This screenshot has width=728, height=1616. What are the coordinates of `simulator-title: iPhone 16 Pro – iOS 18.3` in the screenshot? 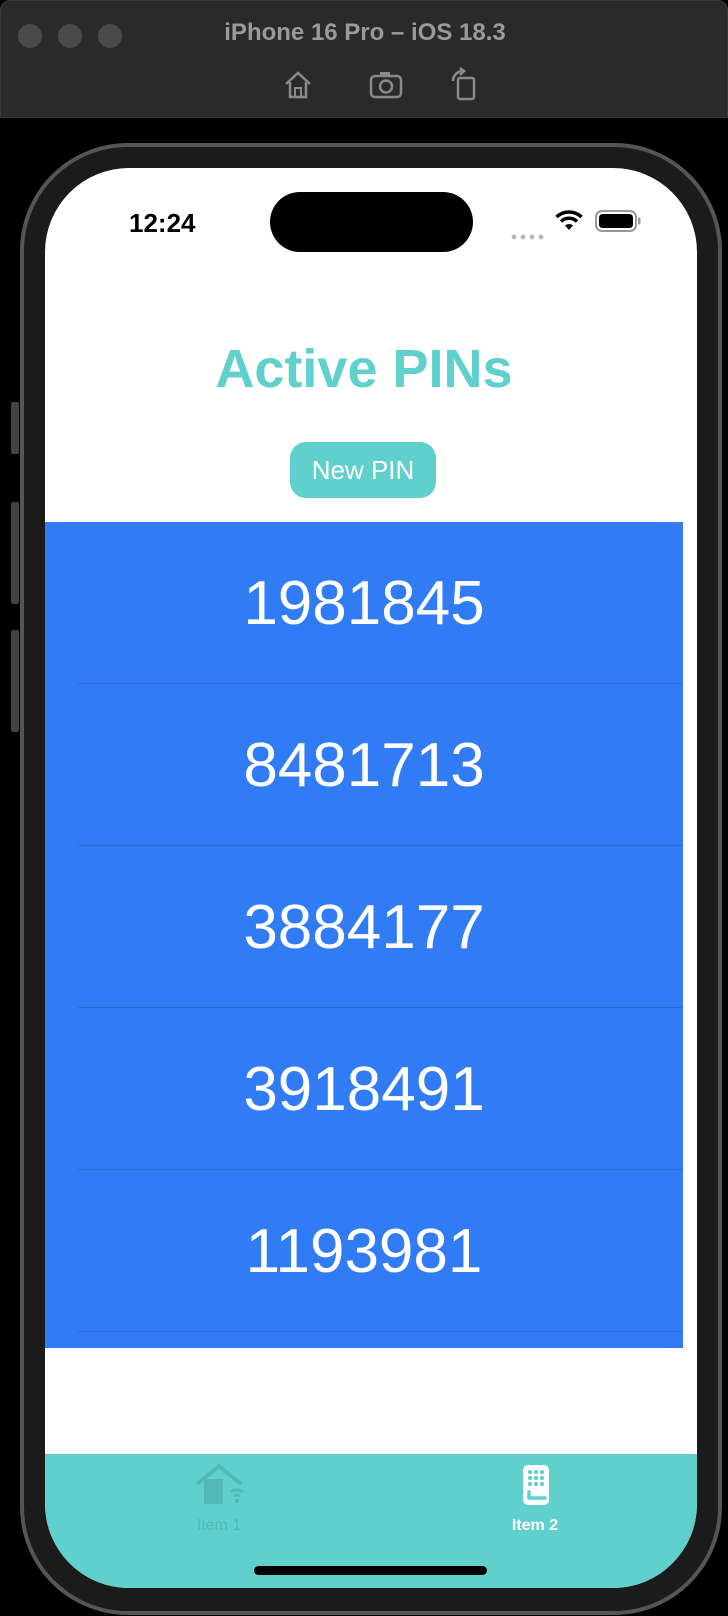 It's located at (365, 32).